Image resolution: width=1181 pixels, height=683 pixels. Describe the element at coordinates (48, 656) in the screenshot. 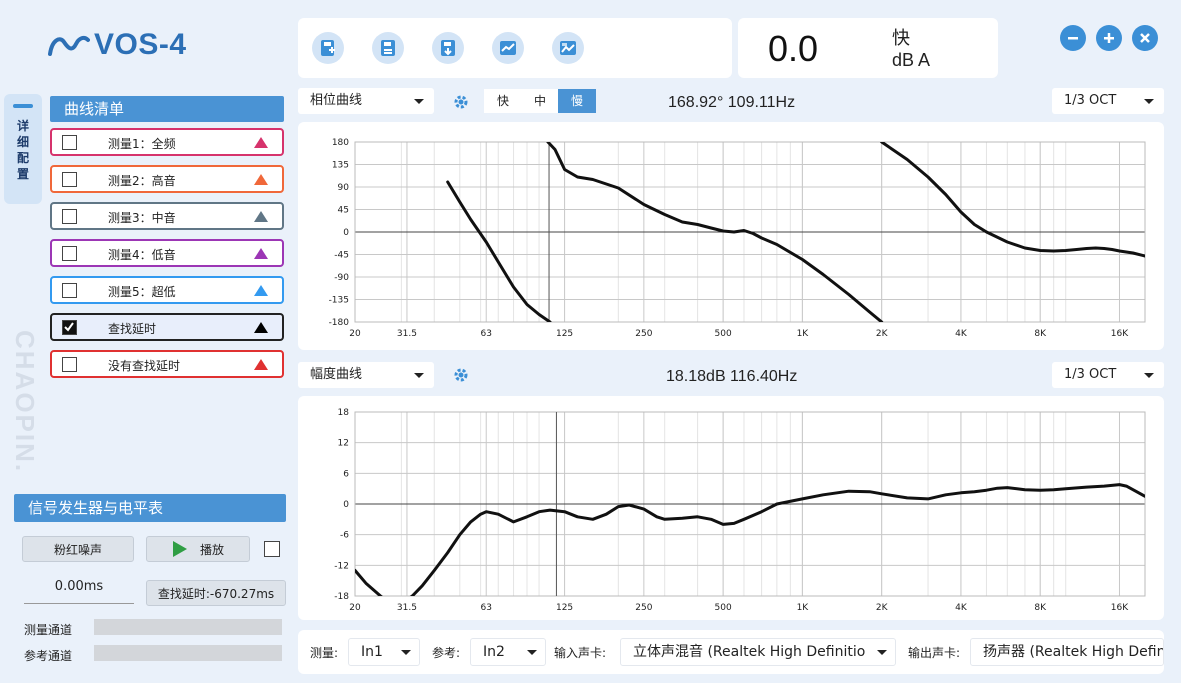

I see `reference-channel-label: 参考通道` at that location.